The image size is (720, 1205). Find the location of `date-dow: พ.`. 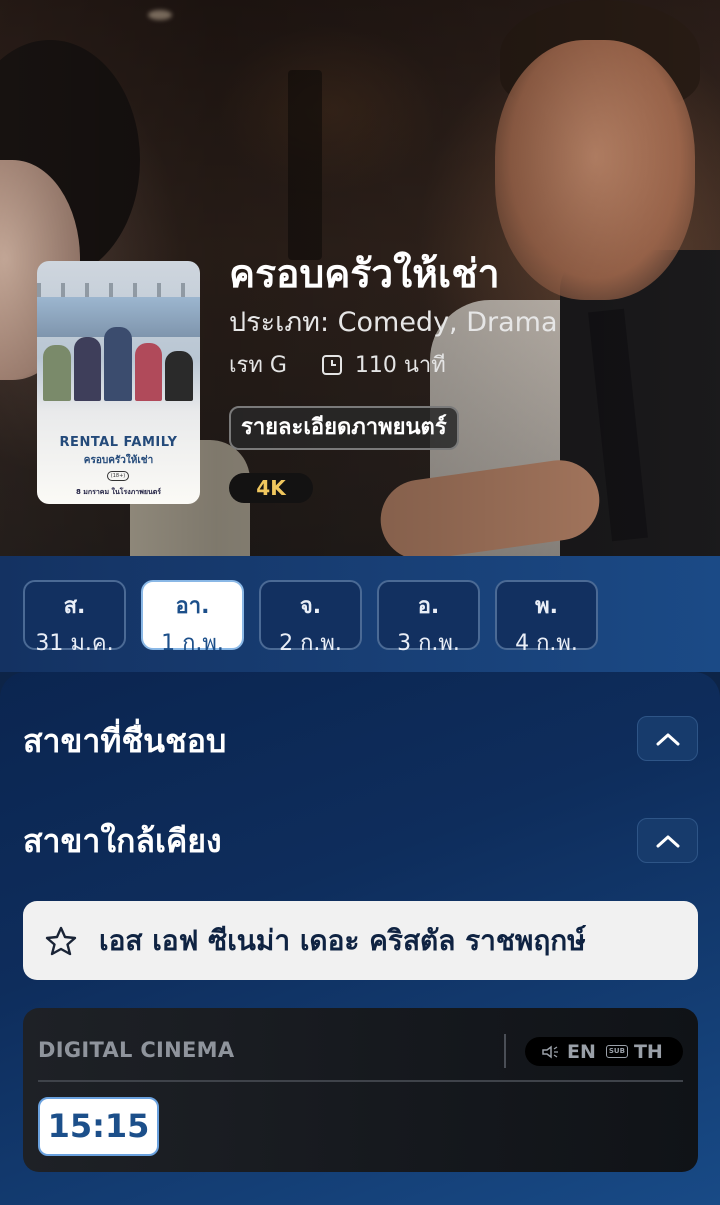

date-dow: พ. is located at coordinates (546, 606).